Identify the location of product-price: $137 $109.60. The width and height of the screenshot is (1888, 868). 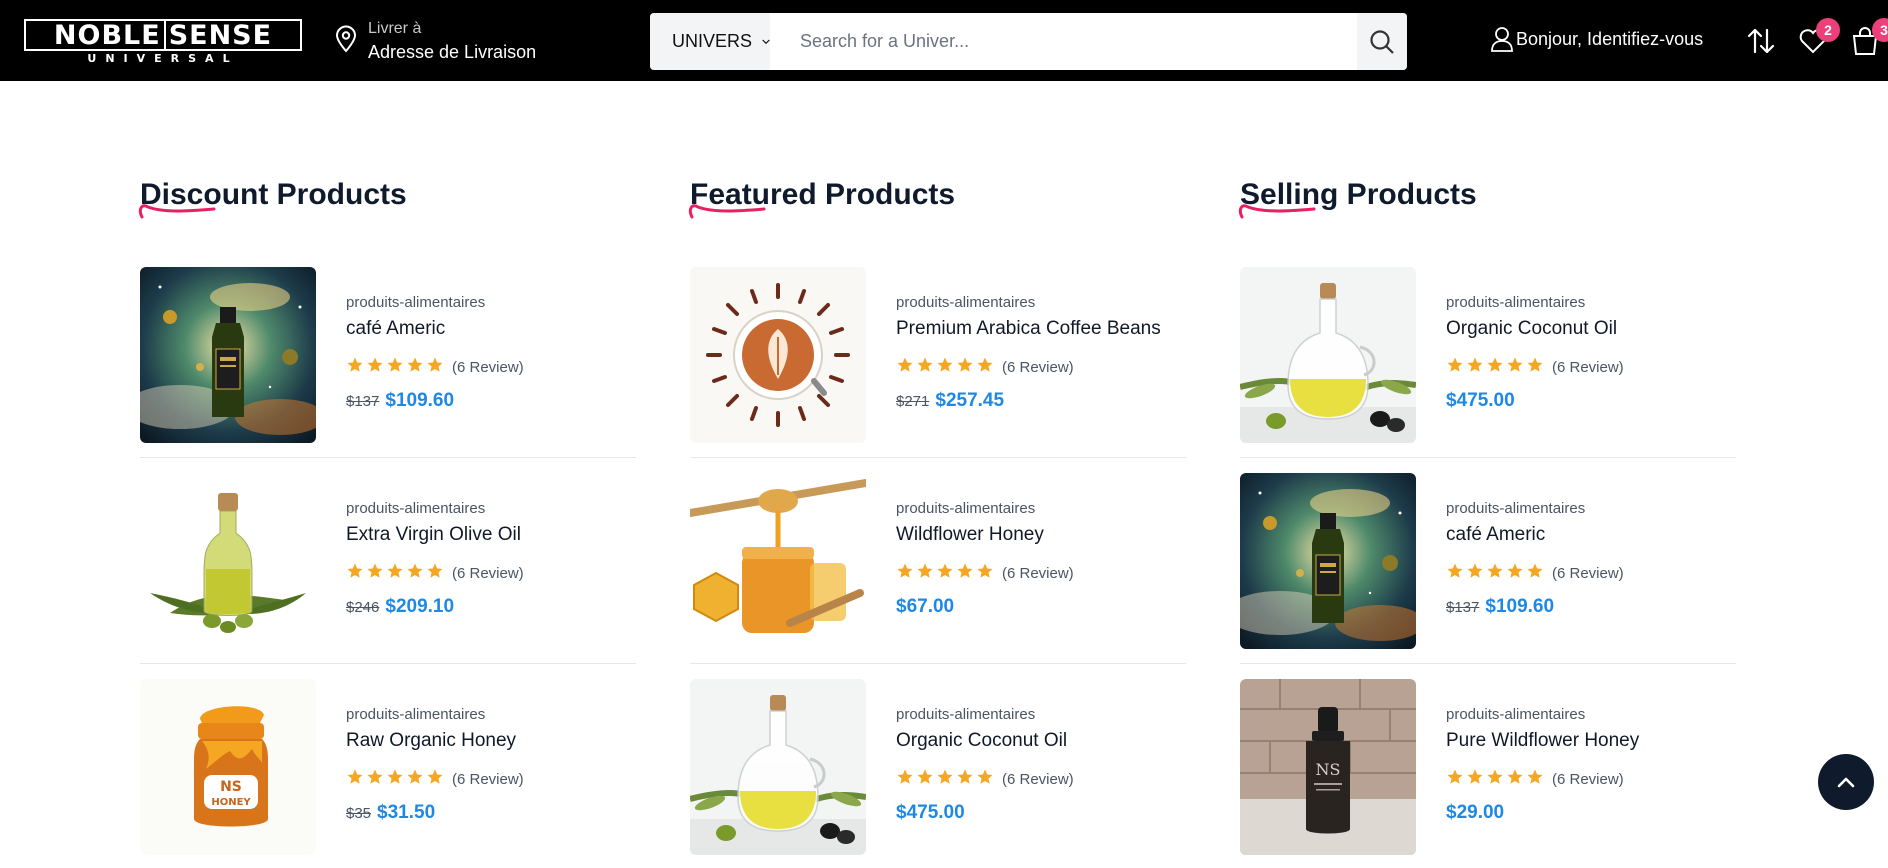
(1535, 607).